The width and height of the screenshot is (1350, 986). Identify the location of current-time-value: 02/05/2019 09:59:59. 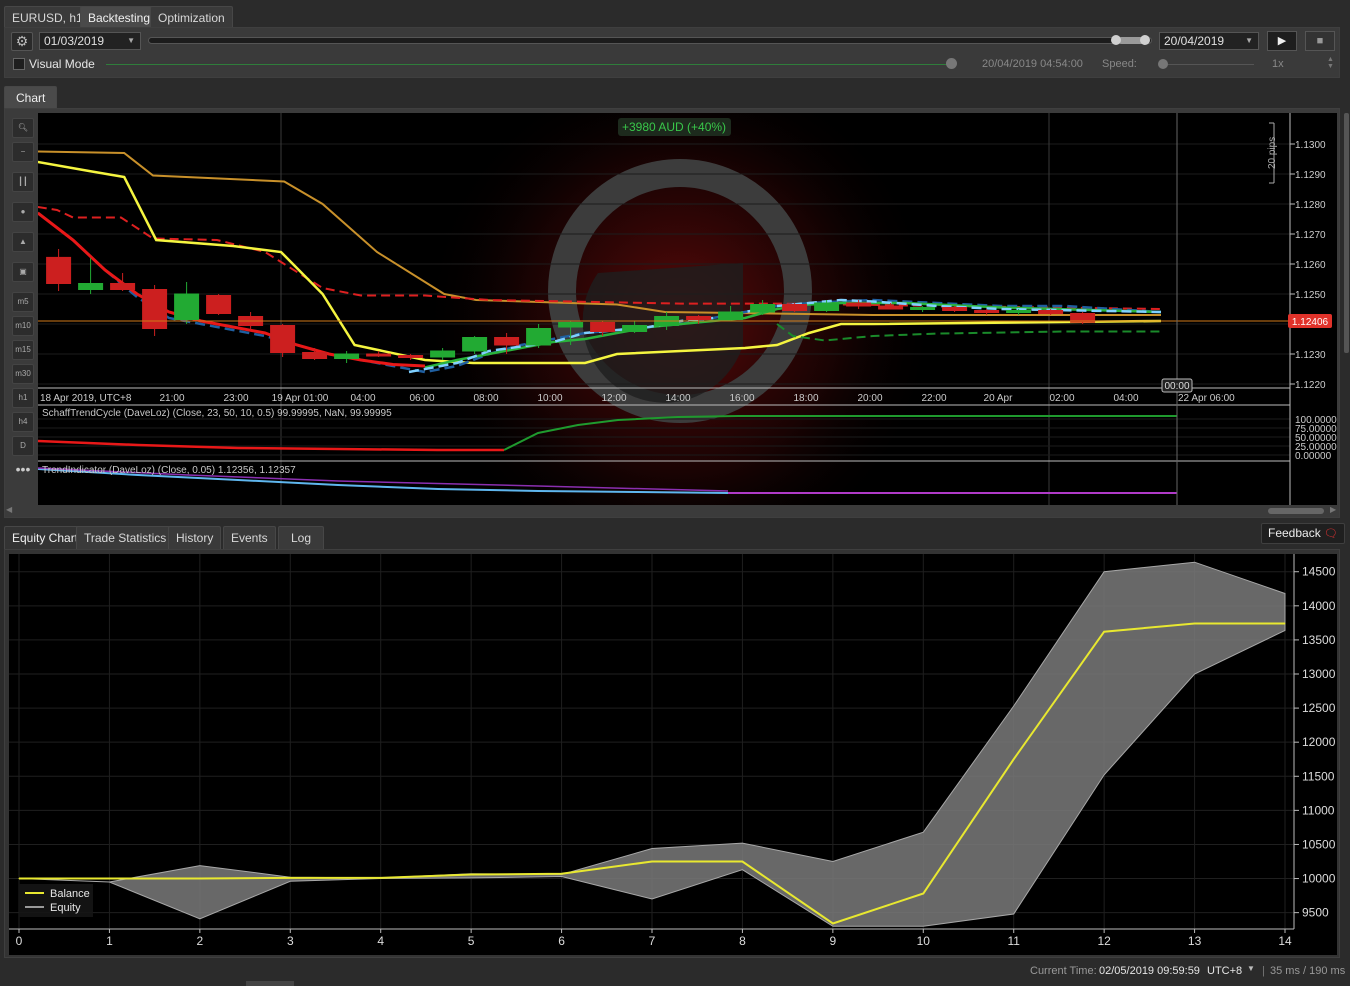
(1149, 971).